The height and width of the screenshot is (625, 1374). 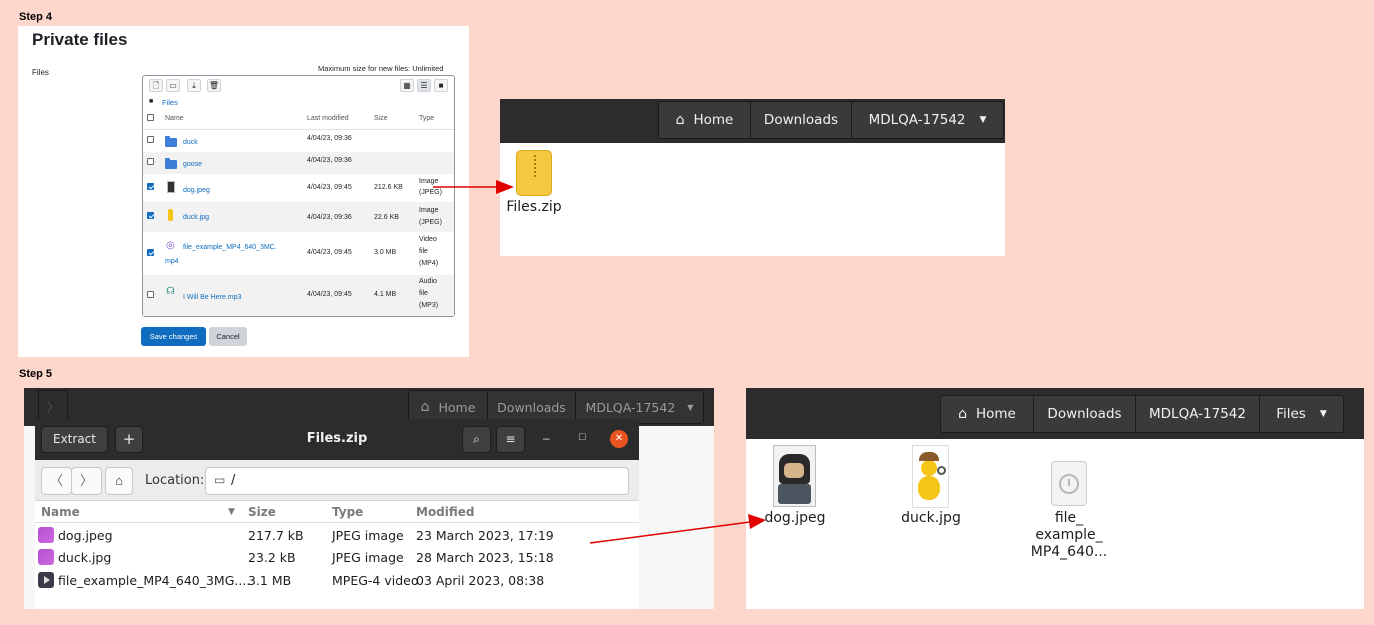 I want to click on arrow-step4-head, so click(x=505, y=187).